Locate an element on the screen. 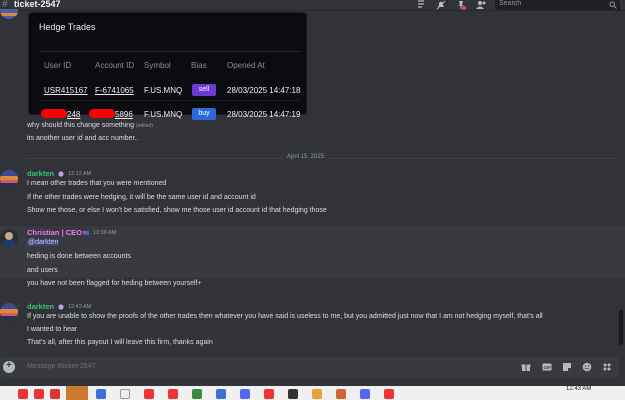 The image size is (625, 400). search-icon is located at coordinates (613, 5).